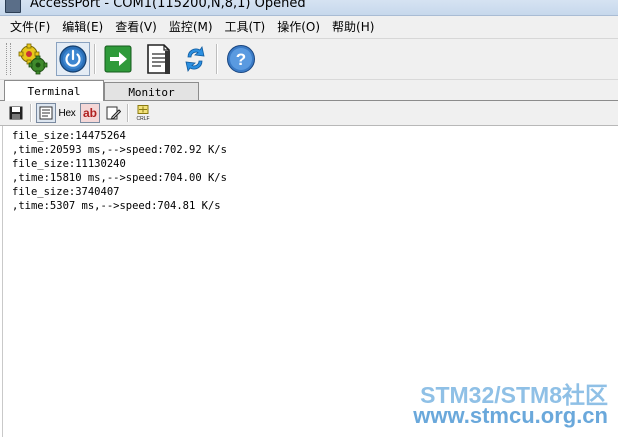 The height and width of the screenshot is (437, 618). What do you see at coordinates (136, 27) in the screenshot?
I see `menu-view: 查看(V)` at bounding box center [136, 27].